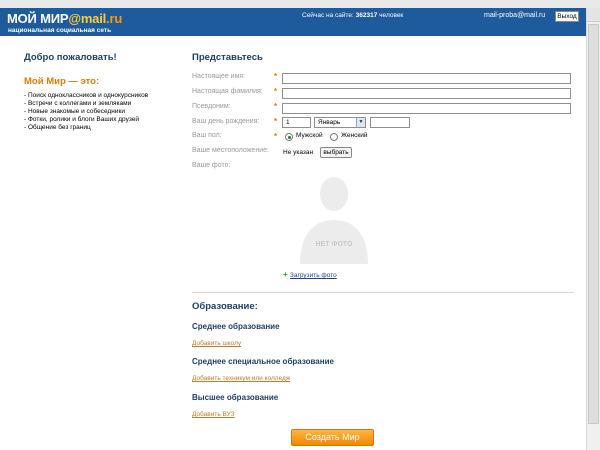 The image size is (600, 450). I want to click on feature-item: - Общение без границ, so click(57, 127).